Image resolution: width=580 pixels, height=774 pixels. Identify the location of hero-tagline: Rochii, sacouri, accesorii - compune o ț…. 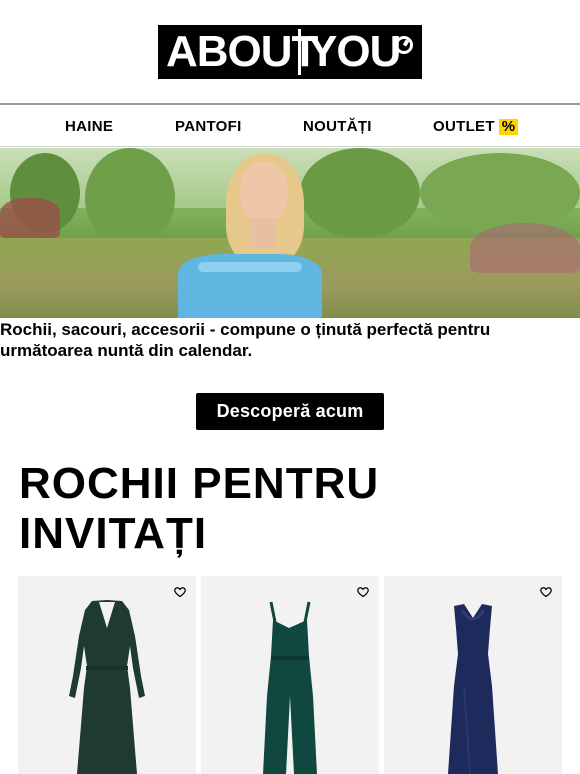
(245, 340).